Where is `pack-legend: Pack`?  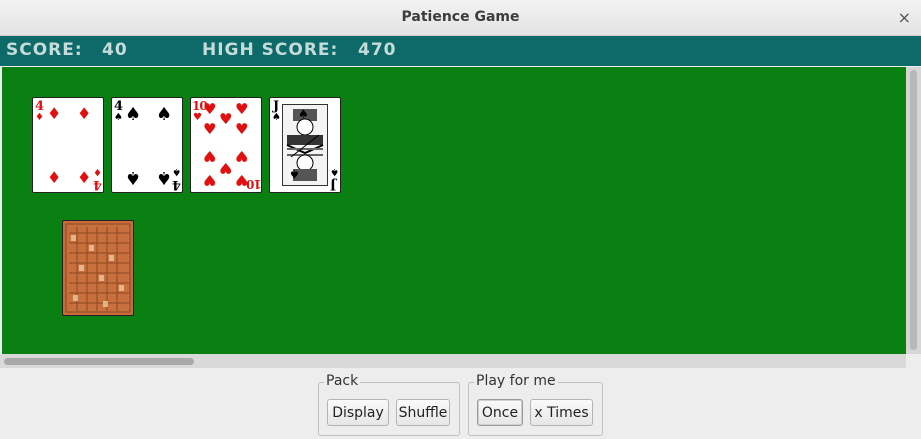
pack-legend: Pack is located at coordinates (342, 381).